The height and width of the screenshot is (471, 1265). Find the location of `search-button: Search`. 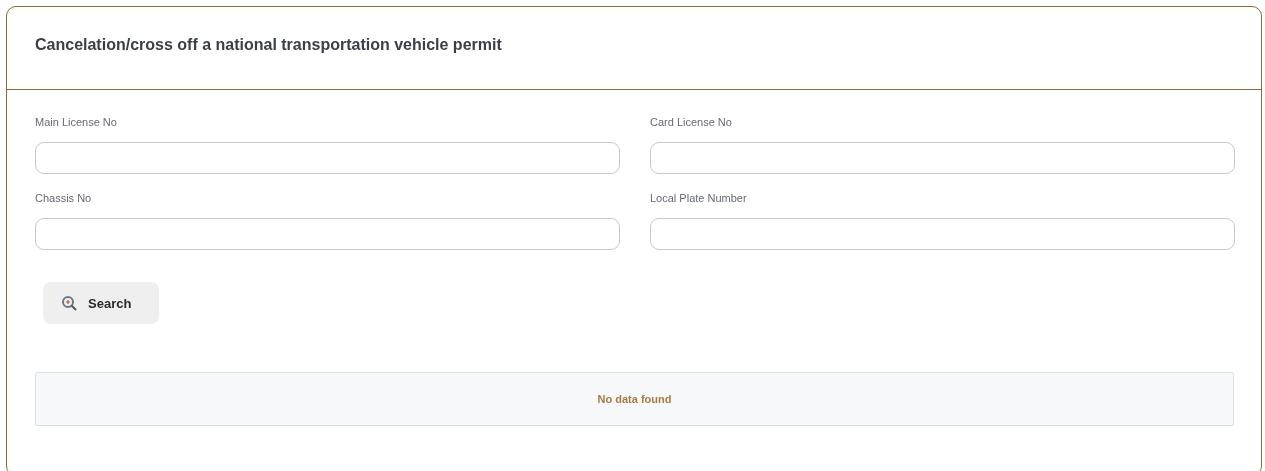

search-button: Search is located at coordinates (101, 303).